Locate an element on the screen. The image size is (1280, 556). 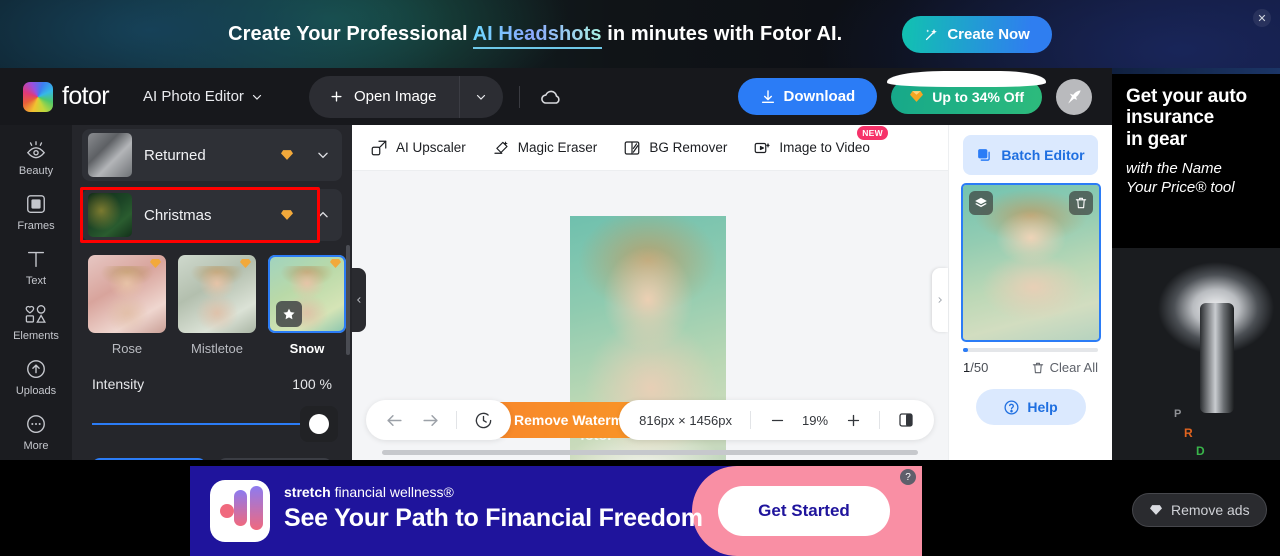
slider-knob is located at coordinates (319, 424).